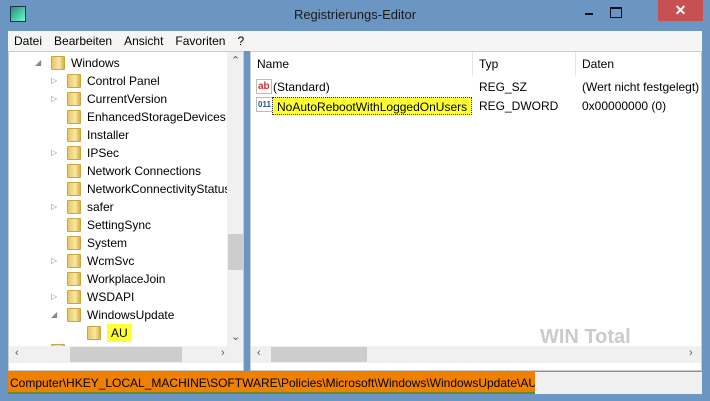 The height and width of the screenshot is (401, 710). What do you see at coordinates (264, 104) in the screenshot?
I see `binary-value-icon: 011` at bounding box center [264, 104].